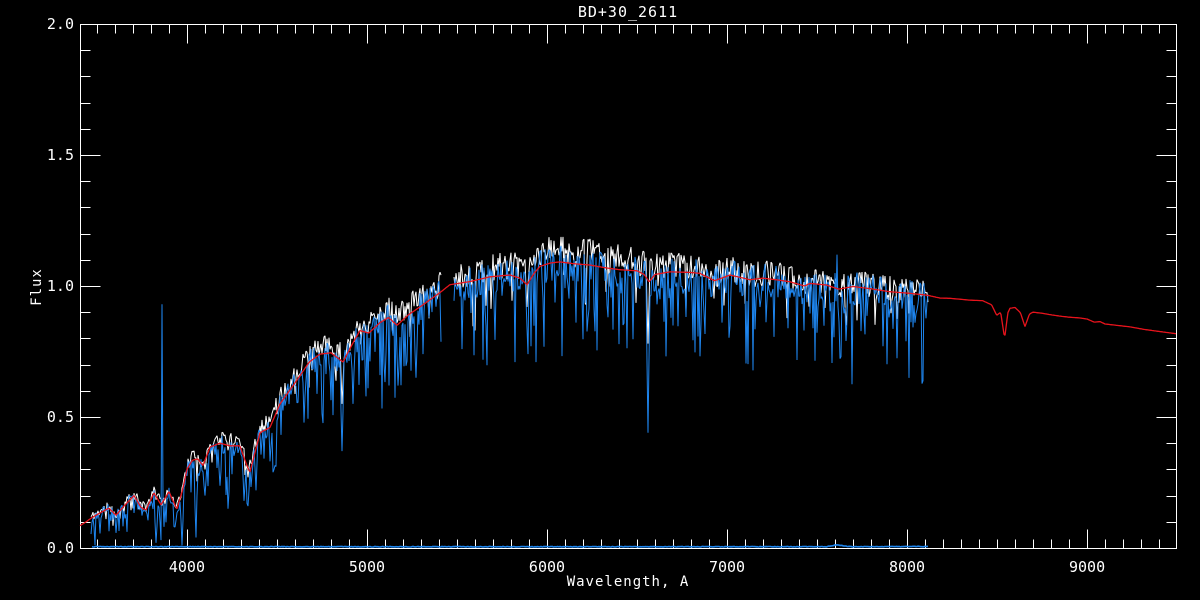 The image size is (1200, 600). What do you see at coordinates (60, 24) in the screenshot?
I see `y-tick-label: 2.0` at bounding box center [60, 24].